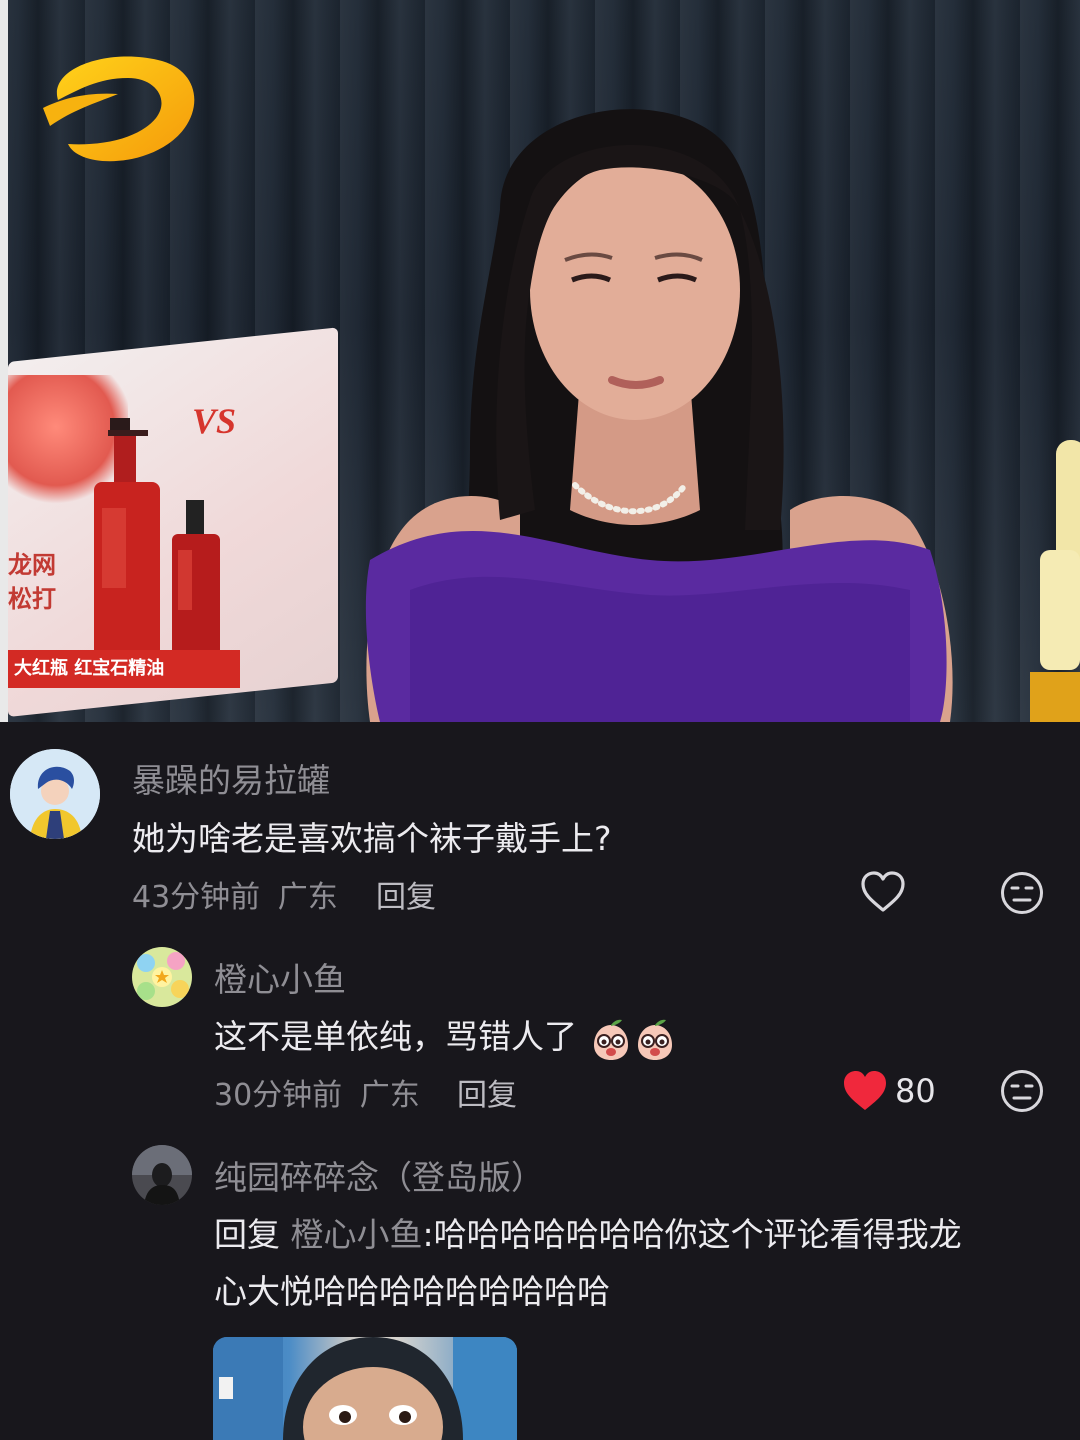 Image resolution: width=1080 pixels, height=1440 pixels. Describe the element at coordinates (883, 892) in the screenshot. I see `like-heart-icon` at that location.